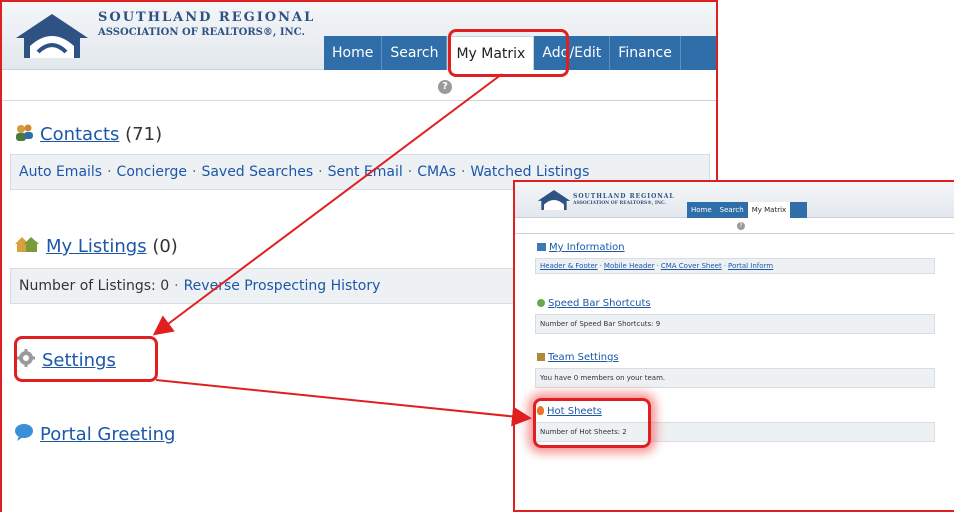  What do you see at coordinates (603, 378) in the screenshot?
I see `team-members-count: You have 0 members on your team.` at bounding box center [603, 378].